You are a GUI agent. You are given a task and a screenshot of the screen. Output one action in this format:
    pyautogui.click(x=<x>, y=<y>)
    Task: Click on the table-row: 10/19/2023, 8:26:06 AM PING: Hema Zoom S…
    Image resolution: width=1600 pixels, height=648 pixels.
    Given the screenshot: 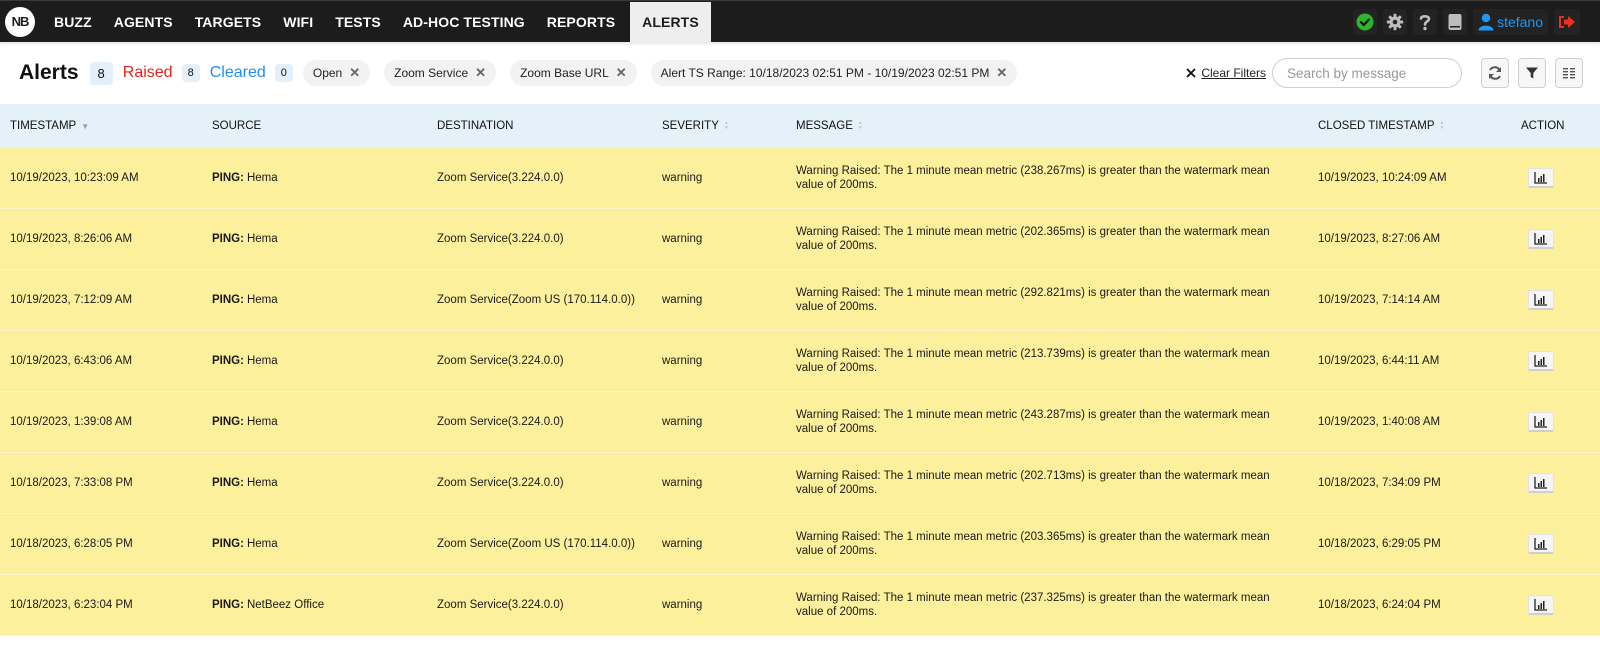 What is the action you would take?
    pyautogui.click(x=800, y=239)
    